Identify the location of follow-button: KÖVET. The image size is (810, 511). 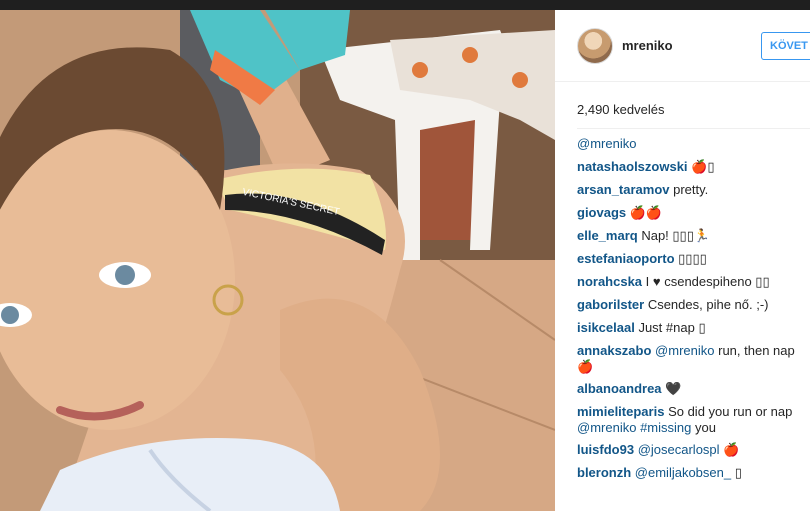
(785, 46).